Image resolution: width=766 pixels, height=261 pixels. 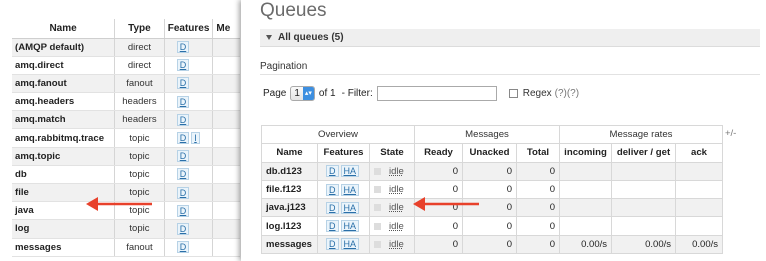 I want to click on table-row: amq.topic topic D, so click(x=126, y=156).